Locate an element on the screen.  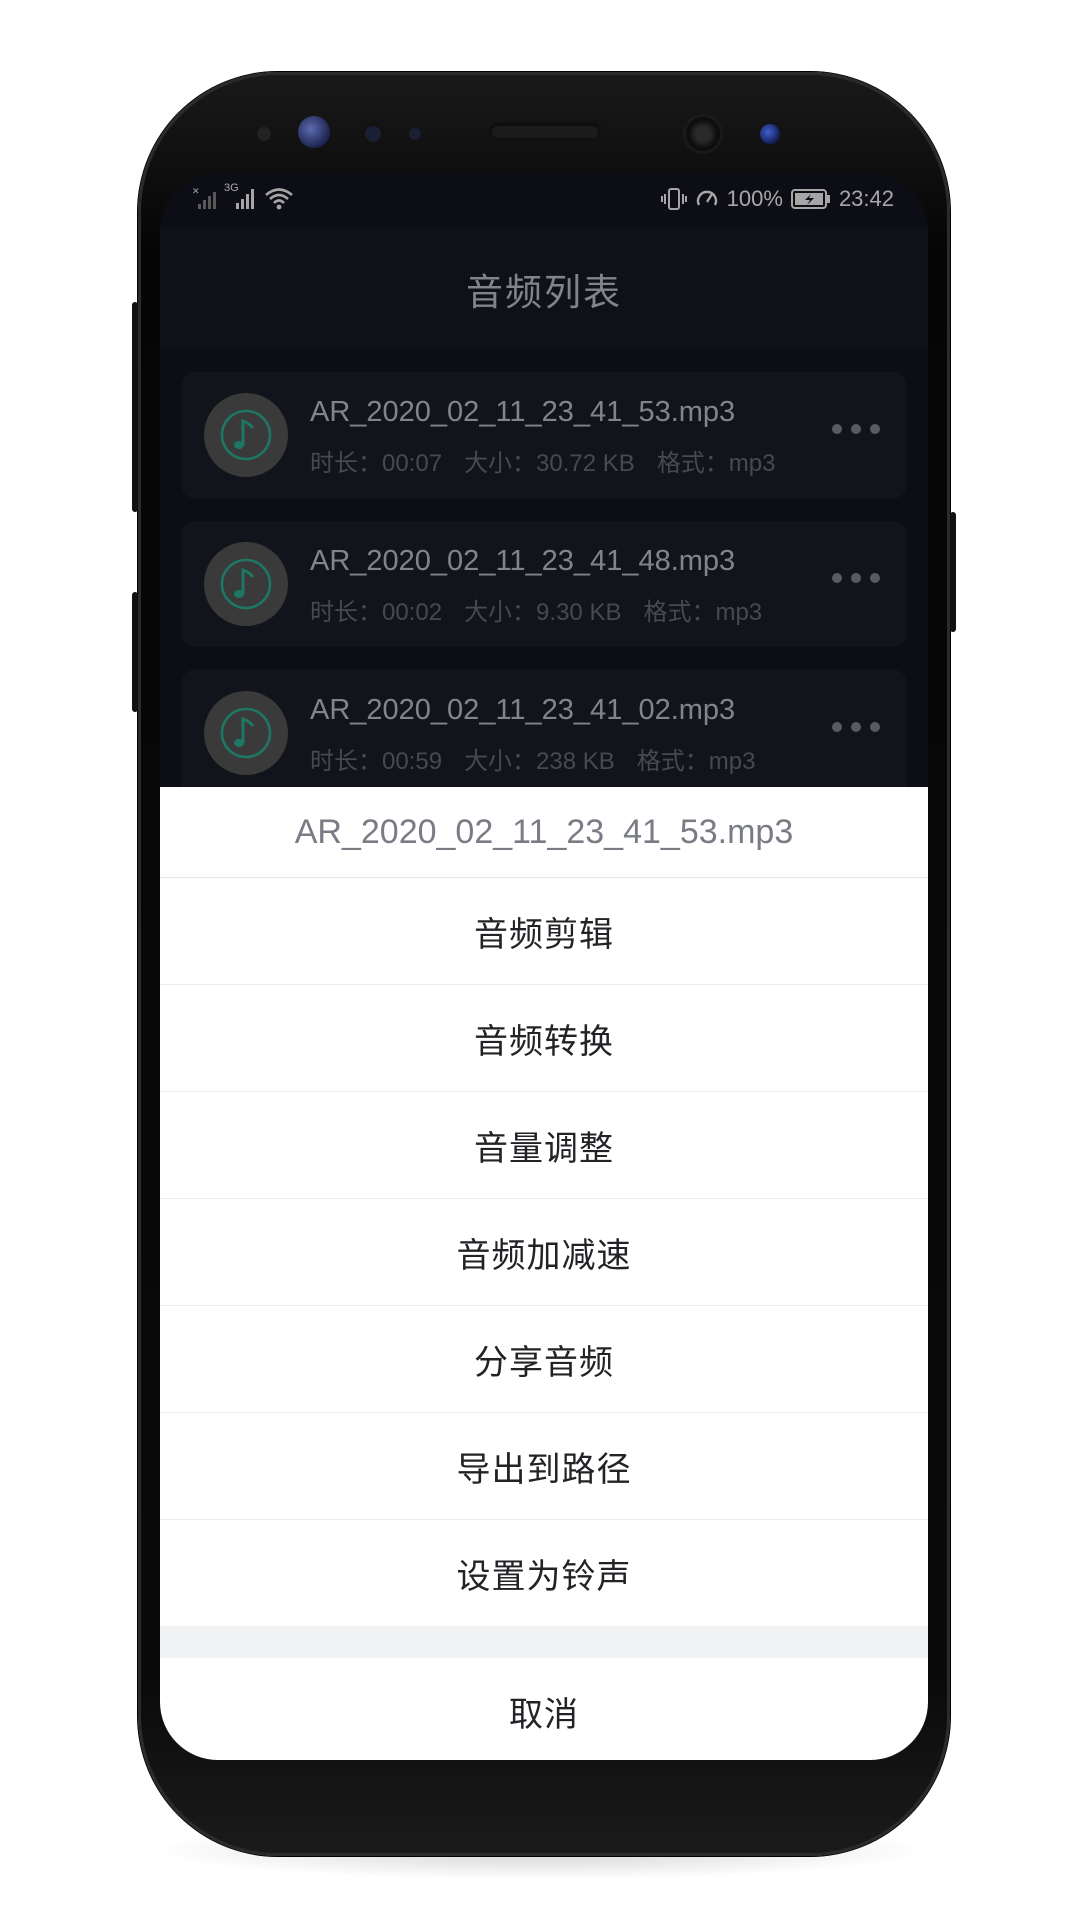
bixby-button is located at coordinates (135, 652).